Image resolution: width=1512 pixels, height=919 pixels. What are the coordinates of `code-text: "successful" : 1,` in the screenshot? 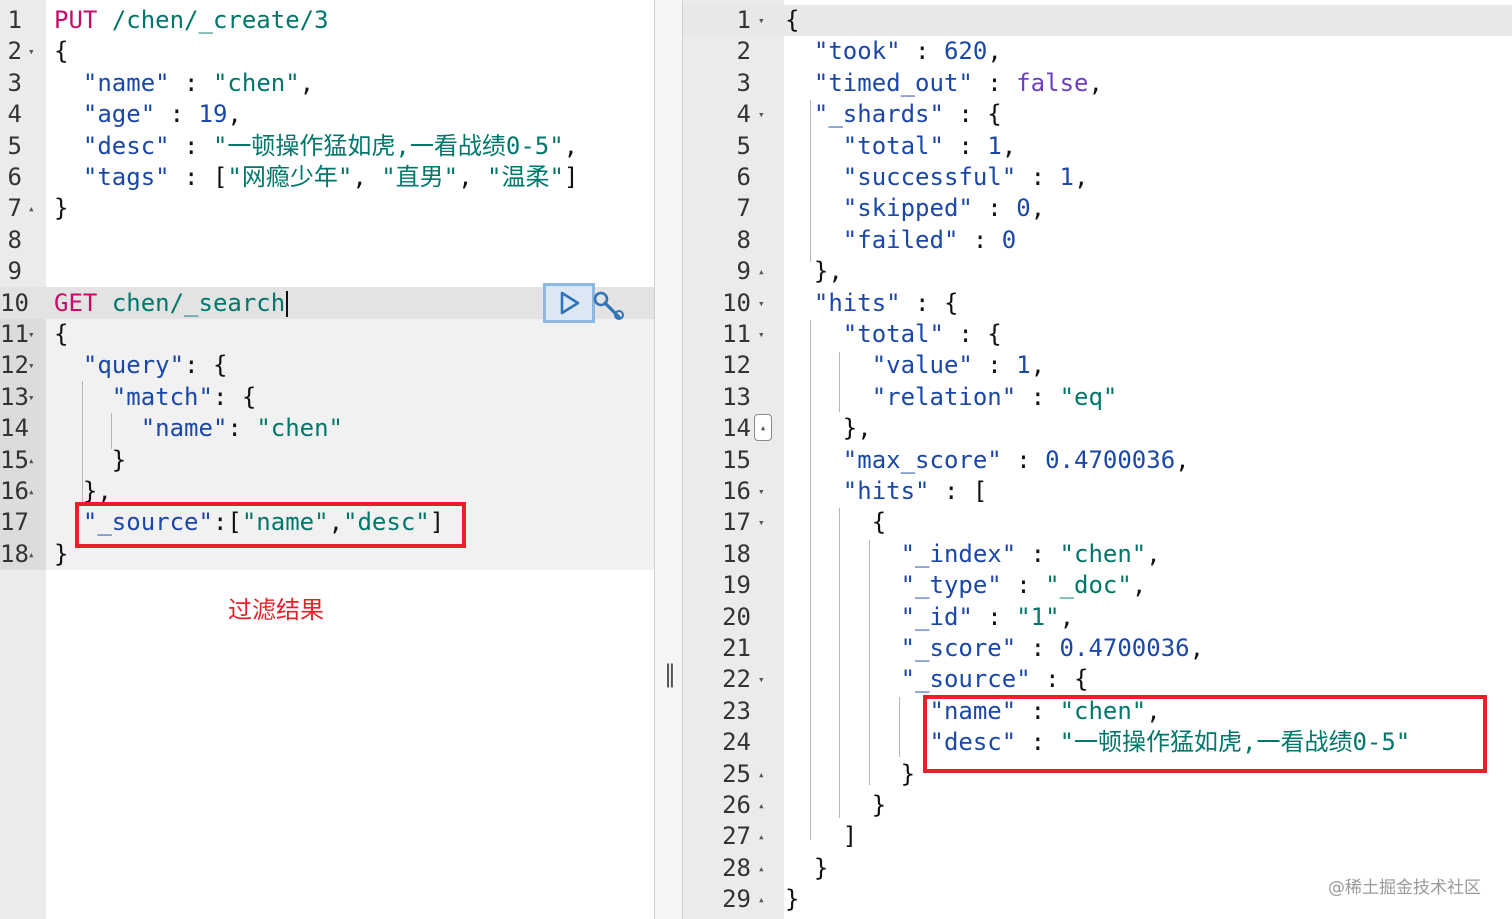 It's located at (937, 177).